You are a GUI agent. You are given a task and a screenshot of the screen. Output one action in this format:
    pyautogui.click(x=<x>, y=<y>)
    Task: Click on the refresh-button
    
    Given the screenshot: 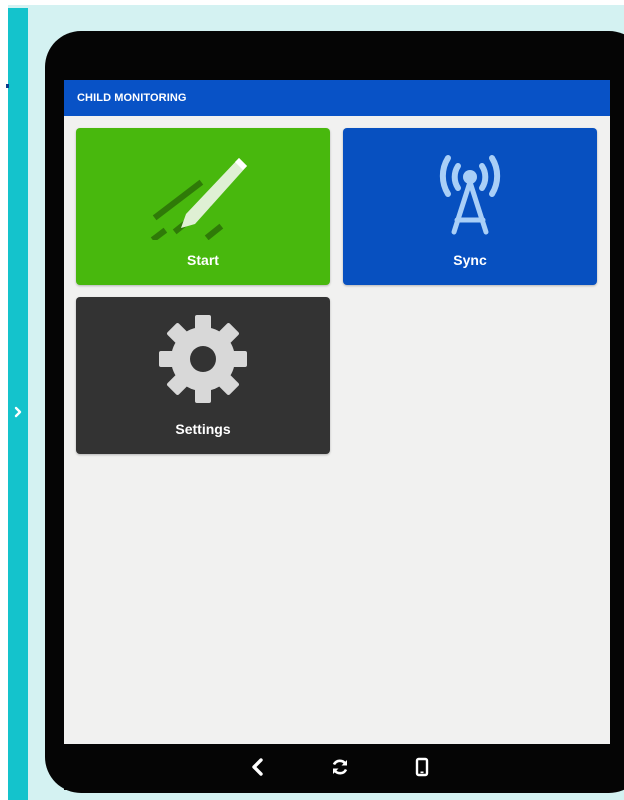 What is the action you would take?
    pyautogui.click(x=340, y=767)
    